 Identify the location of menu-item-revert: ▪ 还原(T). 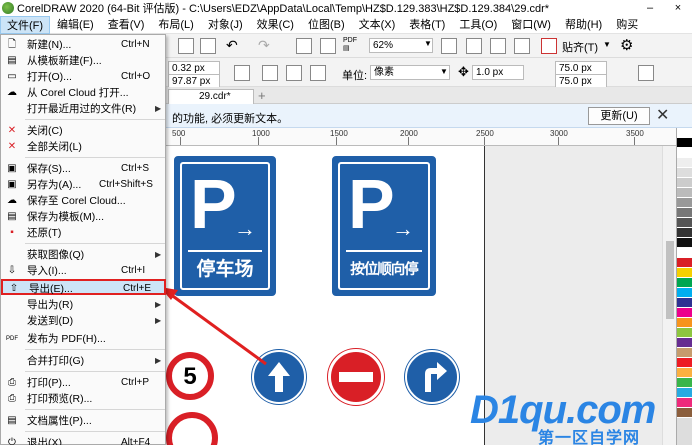
(83, 233).